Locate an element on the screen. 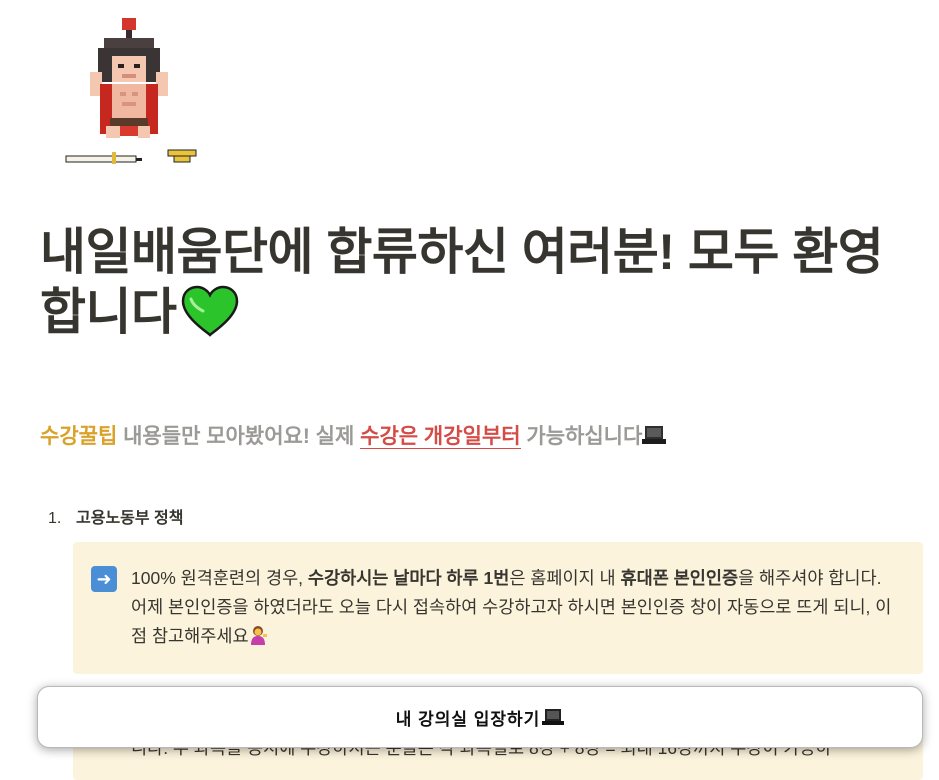  arrow-right-icon: ➜ is located at coordinates (104, 579).